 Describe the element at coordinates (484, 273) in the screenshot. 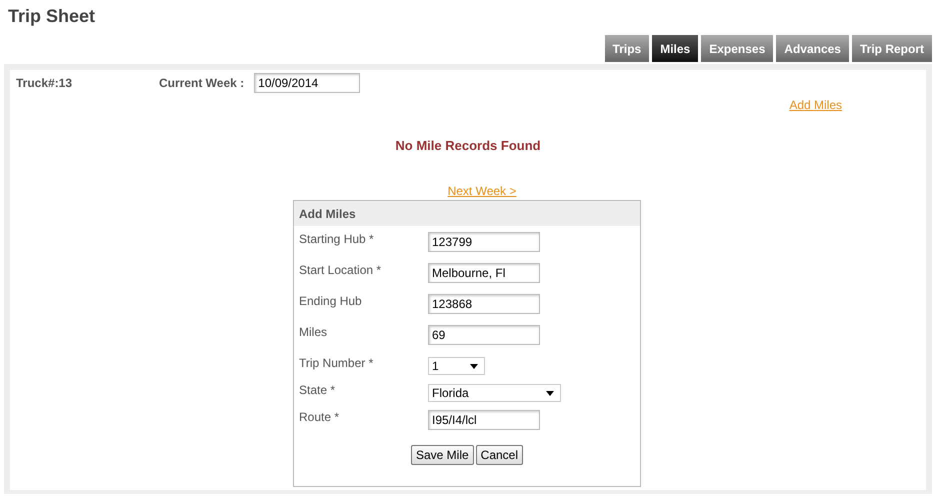

I see `text-field: Melbourne, Fl` at that location.